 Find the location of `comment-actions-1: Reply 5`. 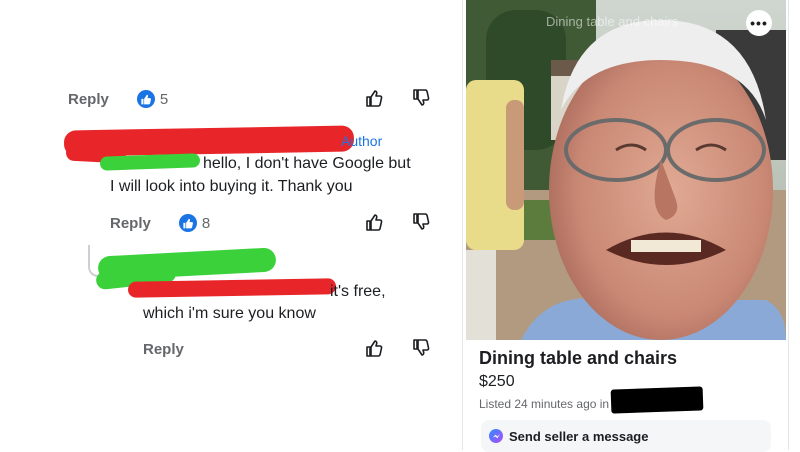

comment-actions-1: Reply 5 is located at coordinates (118, 99).